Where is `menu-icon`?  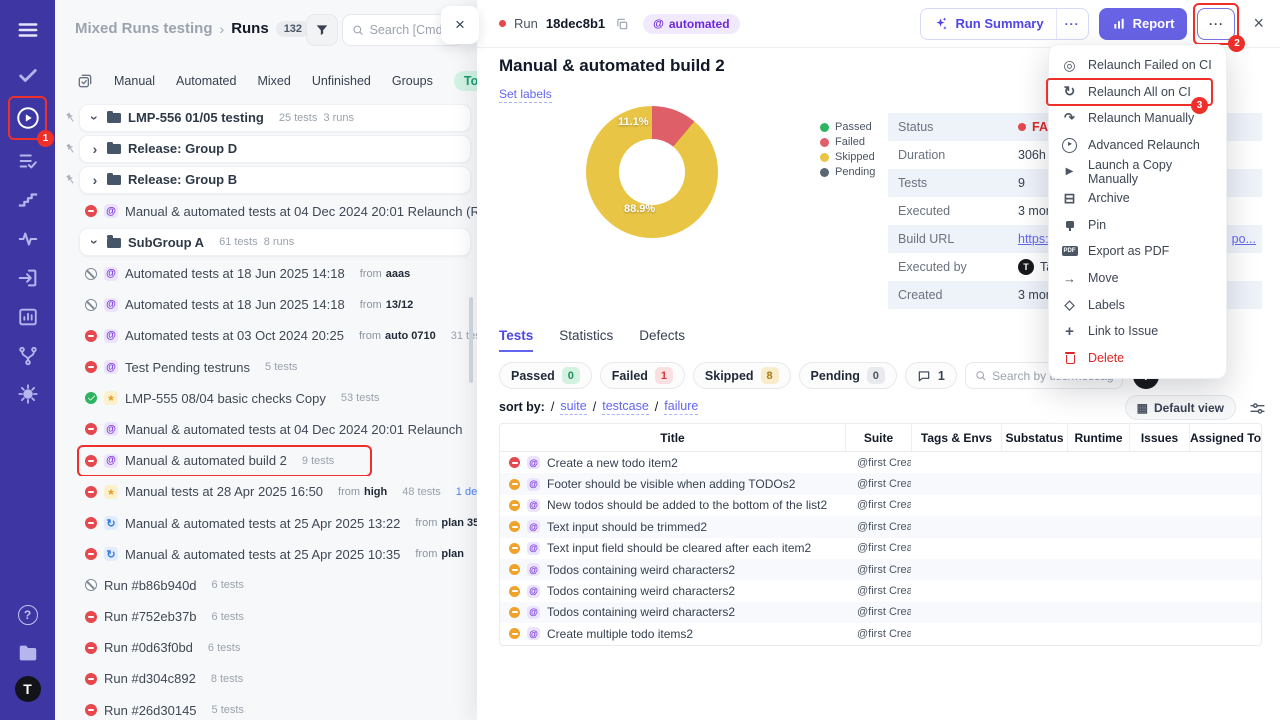 menu-icon is located at coordinates (28, 30).